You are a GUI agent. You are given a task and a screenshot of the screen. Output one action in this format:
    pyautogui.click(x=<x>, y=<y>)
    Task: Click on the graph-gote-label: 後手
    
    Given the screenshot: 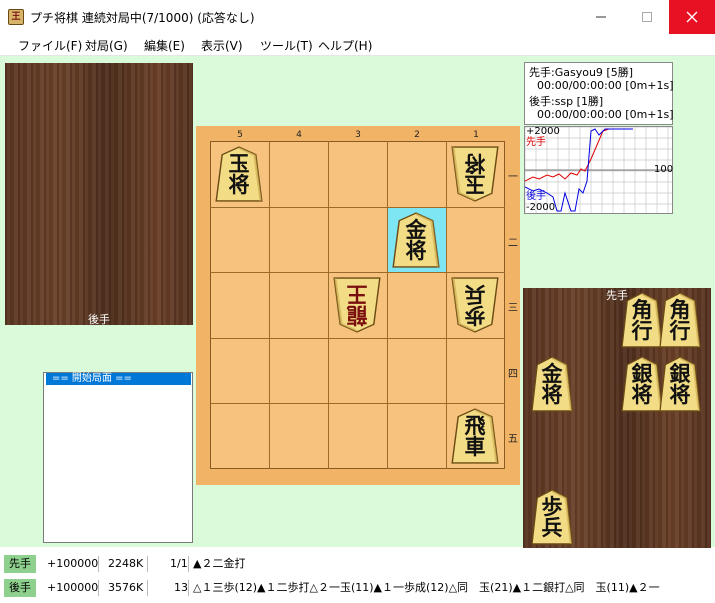 What is the action you would take?
    pyautogui.click(x=536, y=196)
    